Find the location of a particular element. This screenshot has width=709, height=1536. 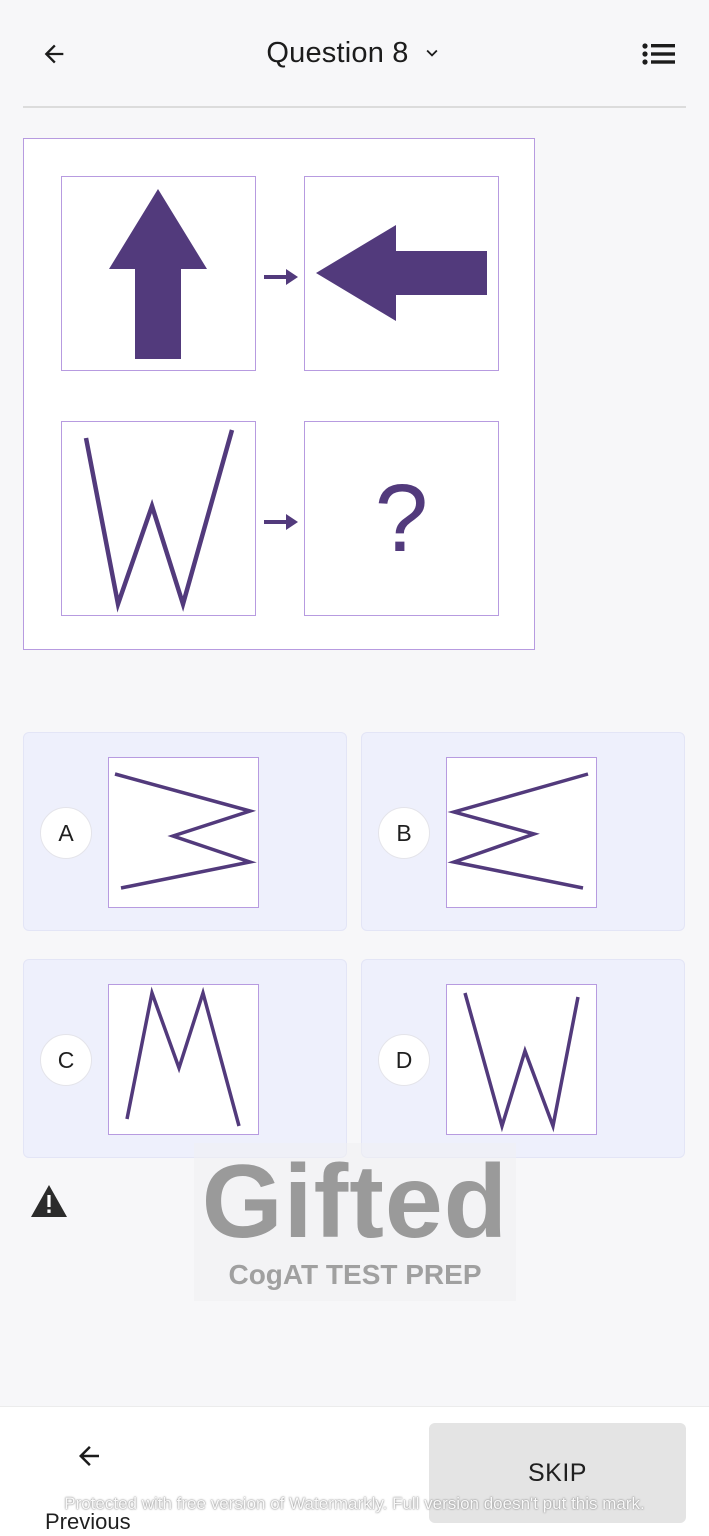

watermark-logo: Gifted CogAT TEST PREP is located at coordinates (355, 1222).